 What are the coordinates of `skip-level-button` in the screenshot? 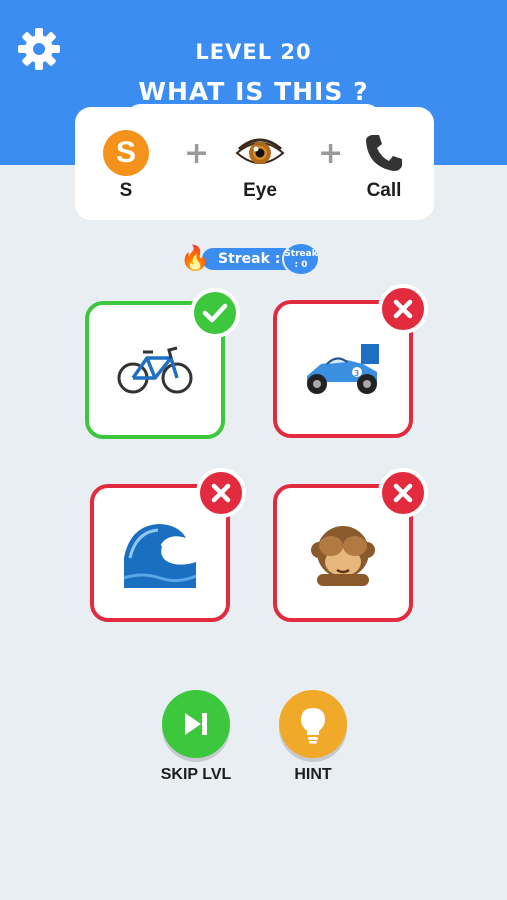 It's located at (196, 724).